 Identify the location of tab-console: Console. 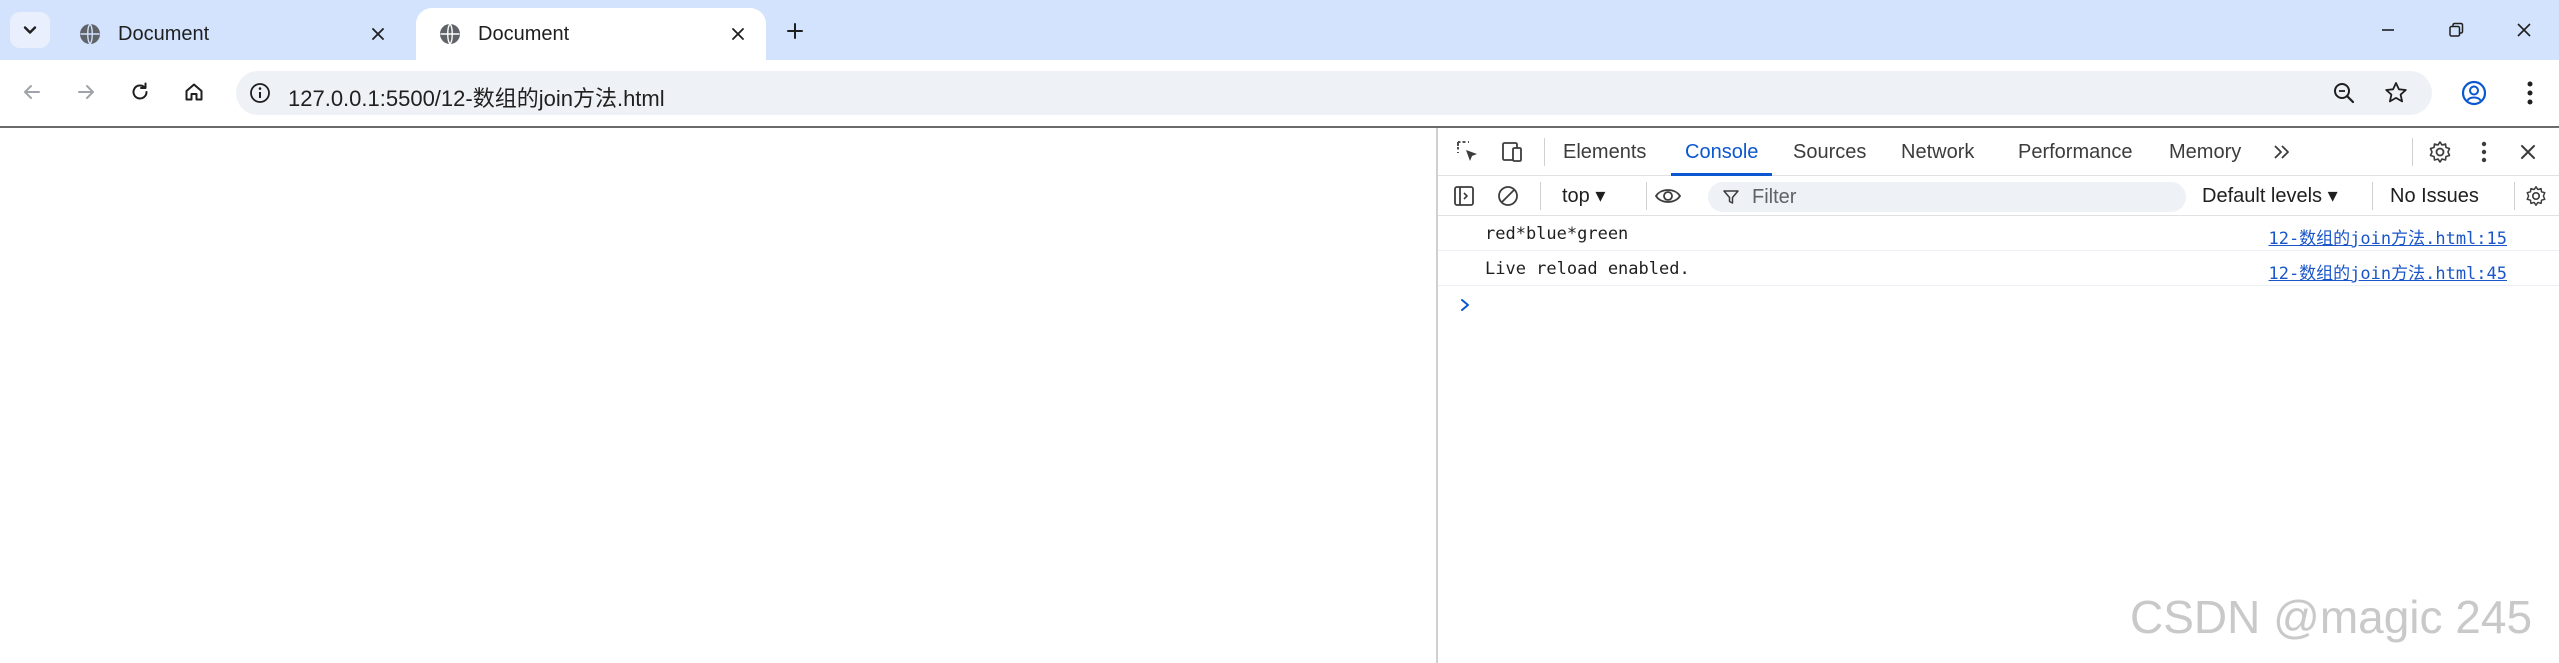
(1721, 152).